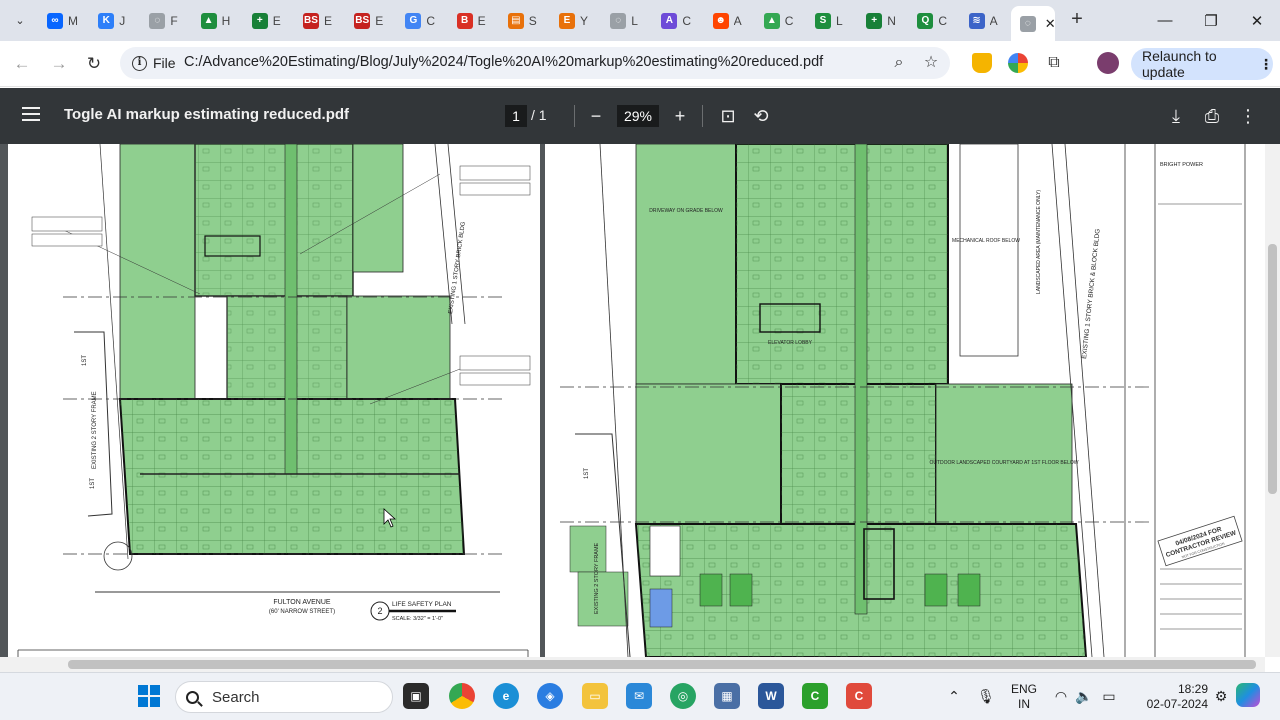 This screenshot has height=720, width=1280. I want to click on fit-page-icon: ⊡, so click(728, 116).